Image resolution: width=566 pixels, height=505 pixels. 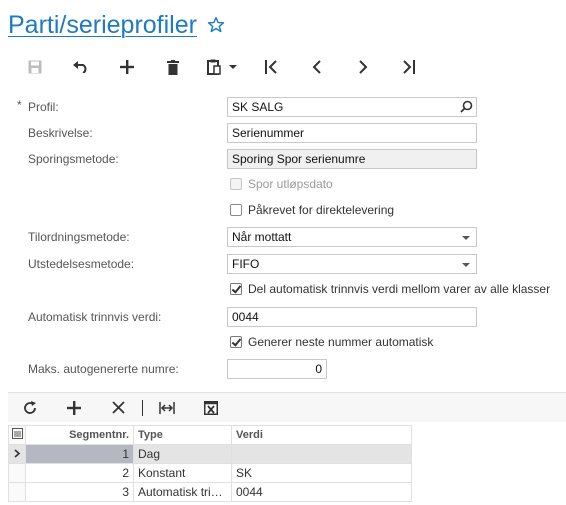 I want to click on cell-segmentnr: 3, so click(x=79, y=492).